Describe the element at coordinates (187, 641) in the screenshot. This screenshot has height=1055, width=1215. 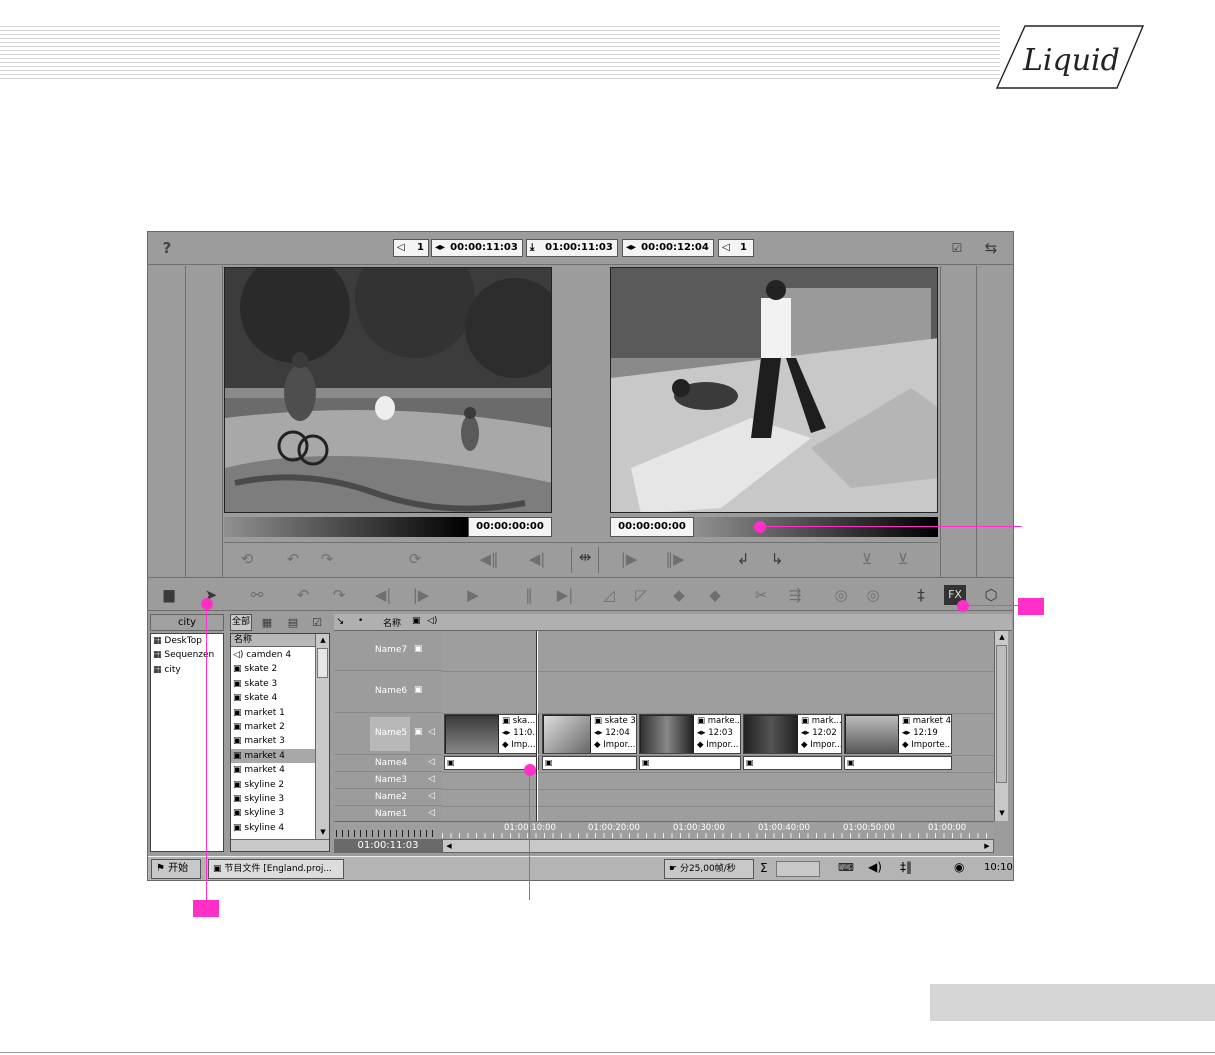
I see `tree-item-desktop: ▦ DeskTop` at that location.